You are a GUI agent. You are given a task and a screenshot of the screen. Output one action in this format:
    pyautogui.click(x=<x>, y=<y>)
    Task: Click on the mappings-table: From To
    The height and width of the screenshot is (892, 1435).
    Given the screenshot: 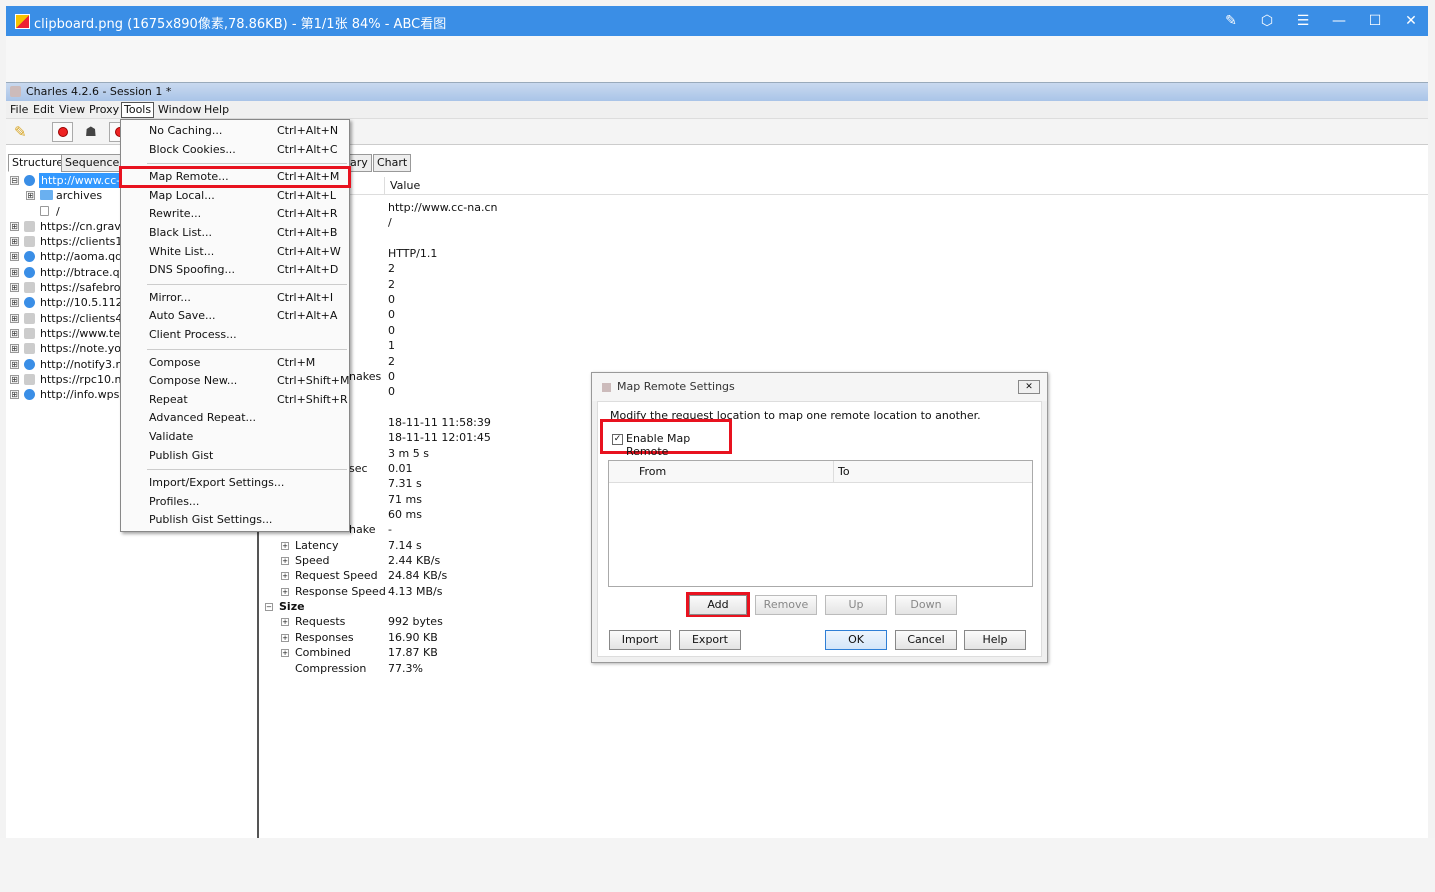 What is the action you would take?
    pyautogui.click(x=820, y=523)
    